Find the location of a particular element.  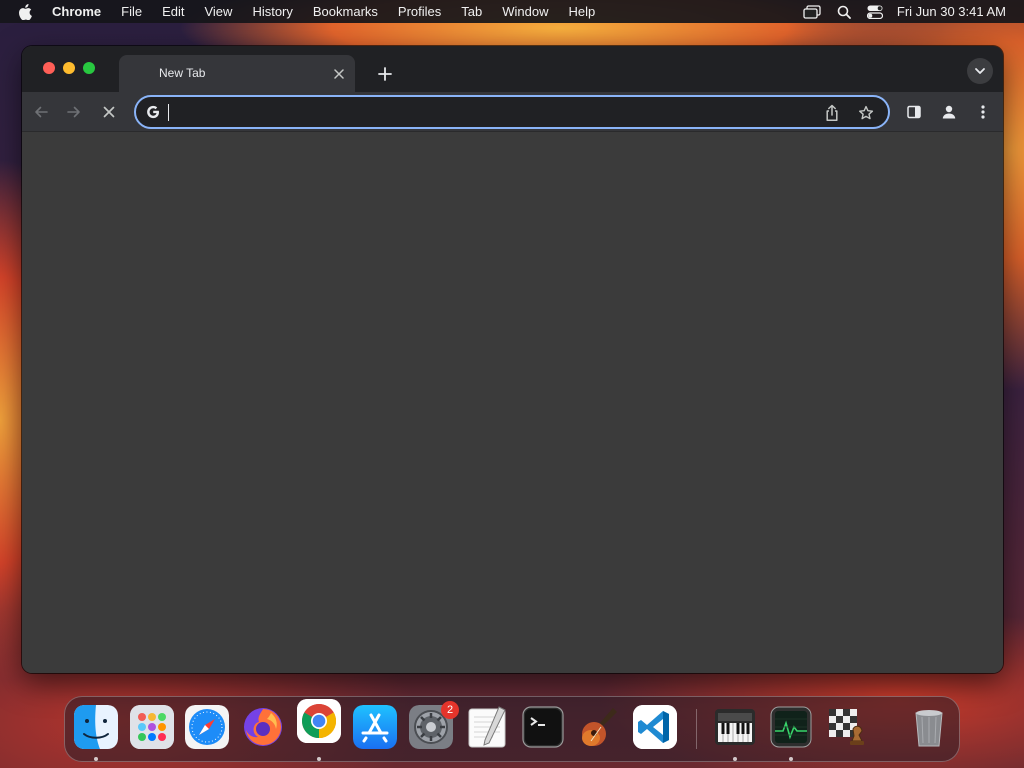

menu-tab: Tab is located at coordinates (471, 11).